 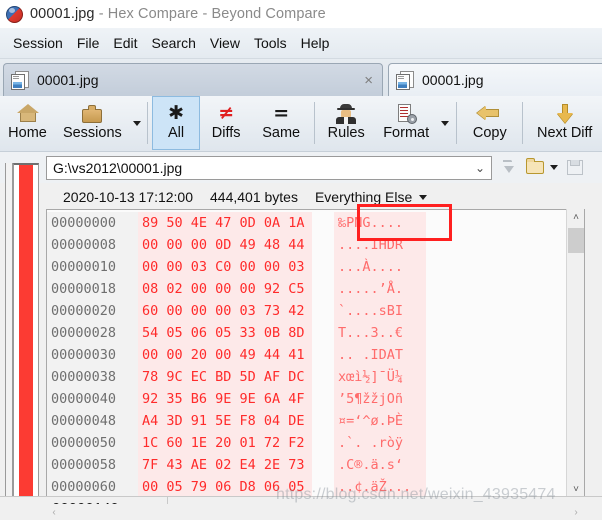 I want to click on hex-ascii: ....IHDR, so click(x=380, y=245).